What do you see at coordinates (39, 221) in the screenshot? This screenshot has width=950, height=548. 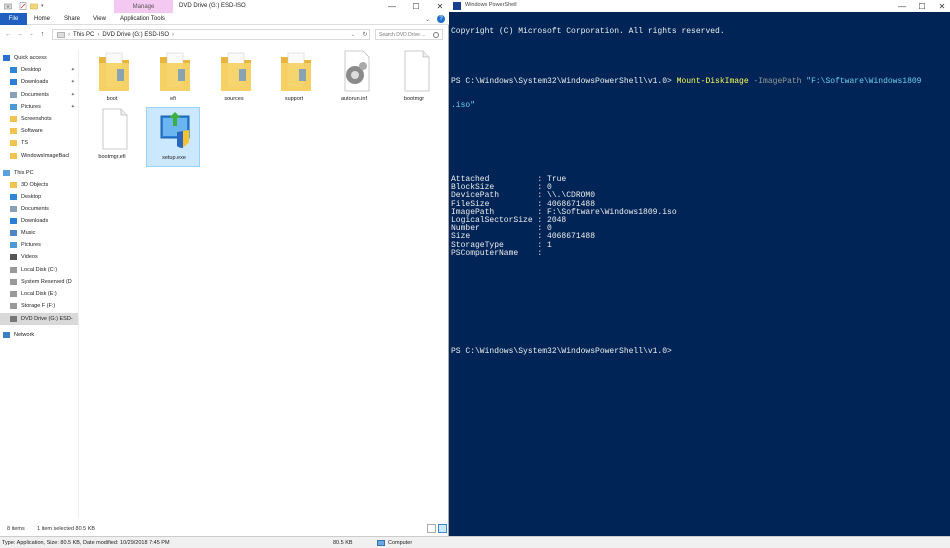 I see `sidebar-item-downloads: Downloads` at bounding box center [39, 221].